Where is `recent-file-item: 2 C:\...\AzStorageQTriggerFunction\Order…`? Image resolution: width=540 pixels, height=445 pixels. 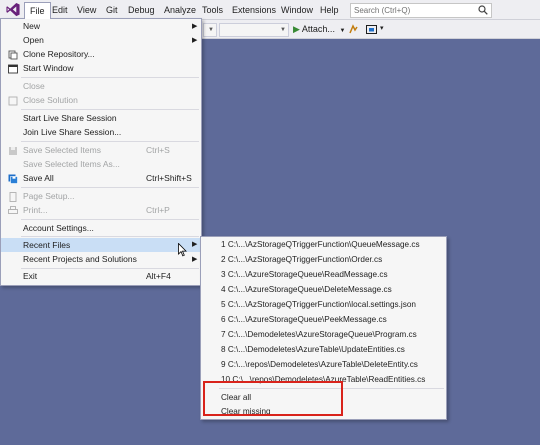 recent-file-item: 2 C:\...\AzStorageQTriggerFunction\Order… is located at coordinates (323, 259).